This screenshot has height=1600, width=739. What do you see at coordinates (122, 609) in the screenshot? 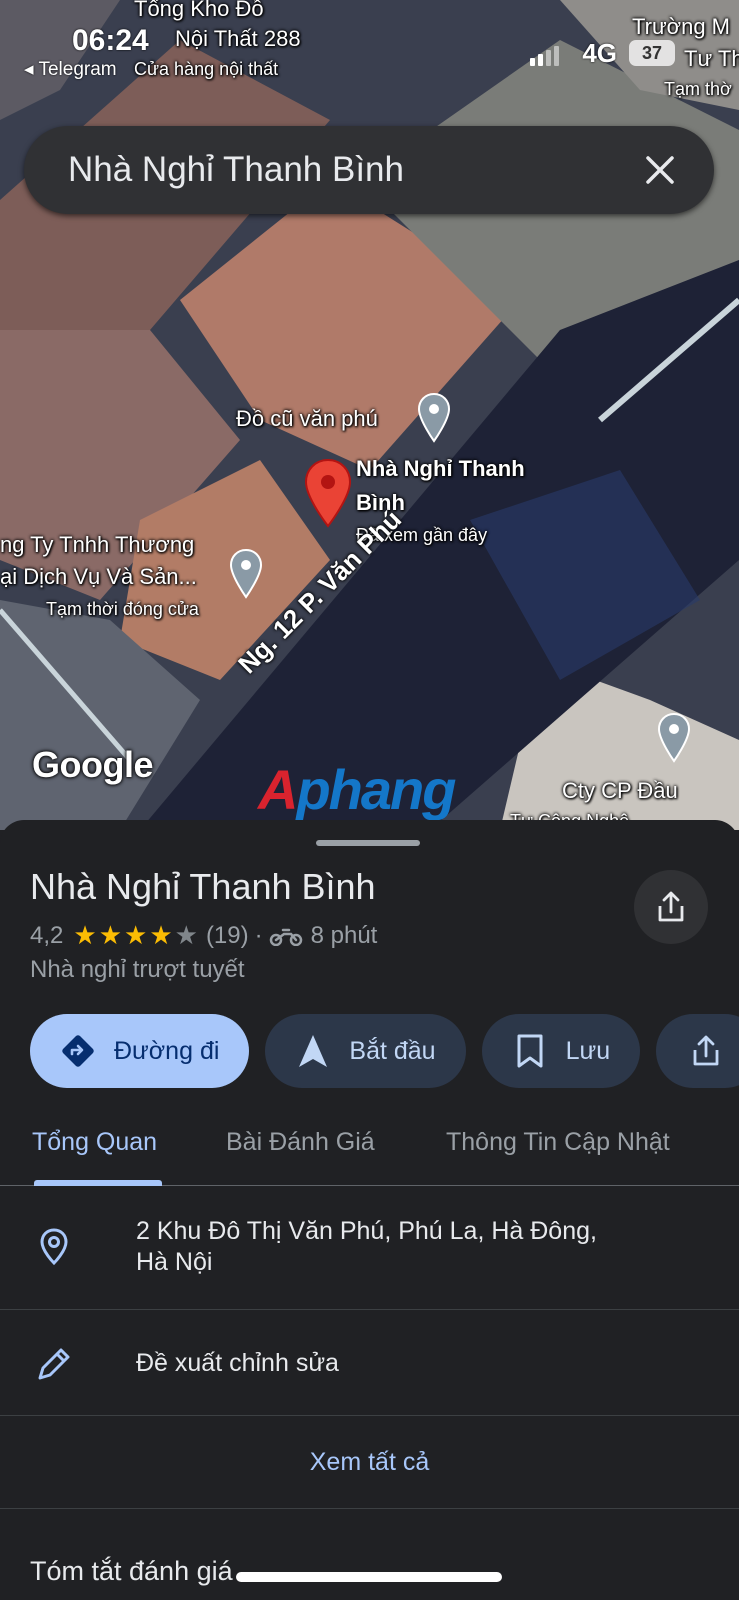
I see `map-label-company-sub: Tạm thời đóng cửa` at bounding box center [122, 609].